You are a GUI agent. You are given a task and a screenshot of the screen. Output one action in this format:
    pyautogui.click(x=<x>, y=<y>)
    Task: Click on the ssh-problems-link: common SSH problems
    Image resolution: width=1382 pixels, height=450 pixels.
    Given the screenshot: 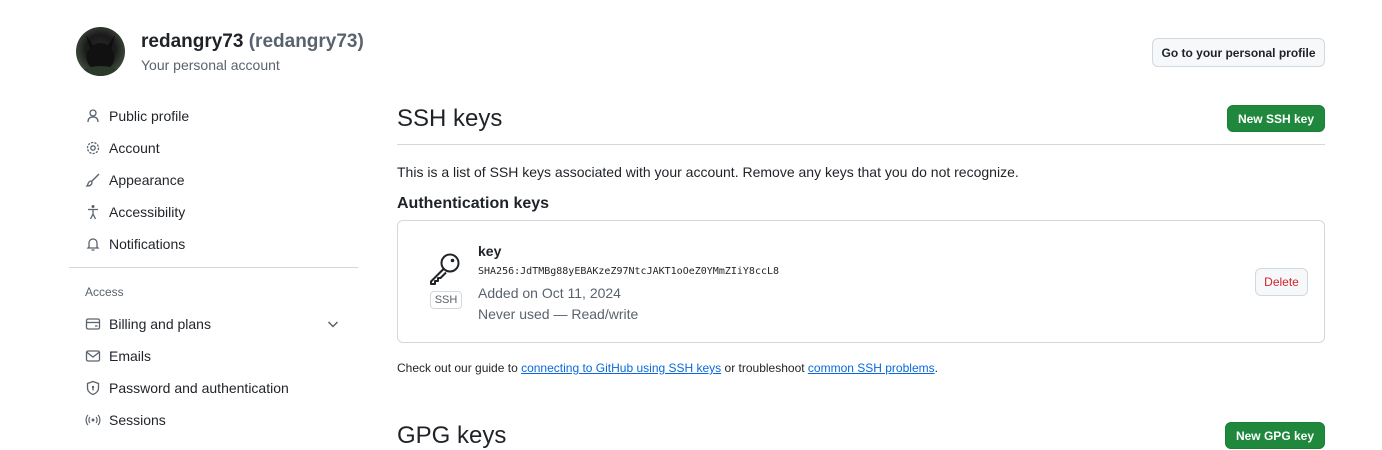 What is the action you would take?
    pyautogui.click(x=871, y=368)
    